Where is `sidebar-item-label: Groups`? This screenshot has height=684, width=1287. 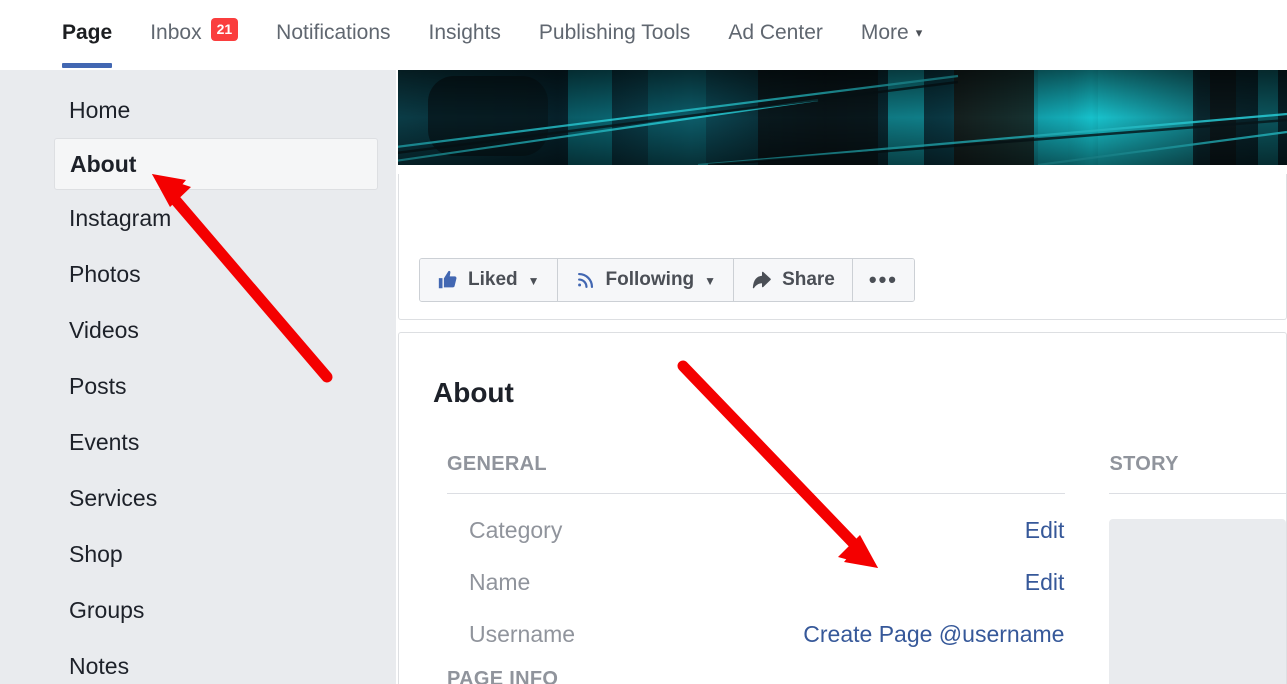
sidebar-item-label: Groups is located at coordinates (107, 609).